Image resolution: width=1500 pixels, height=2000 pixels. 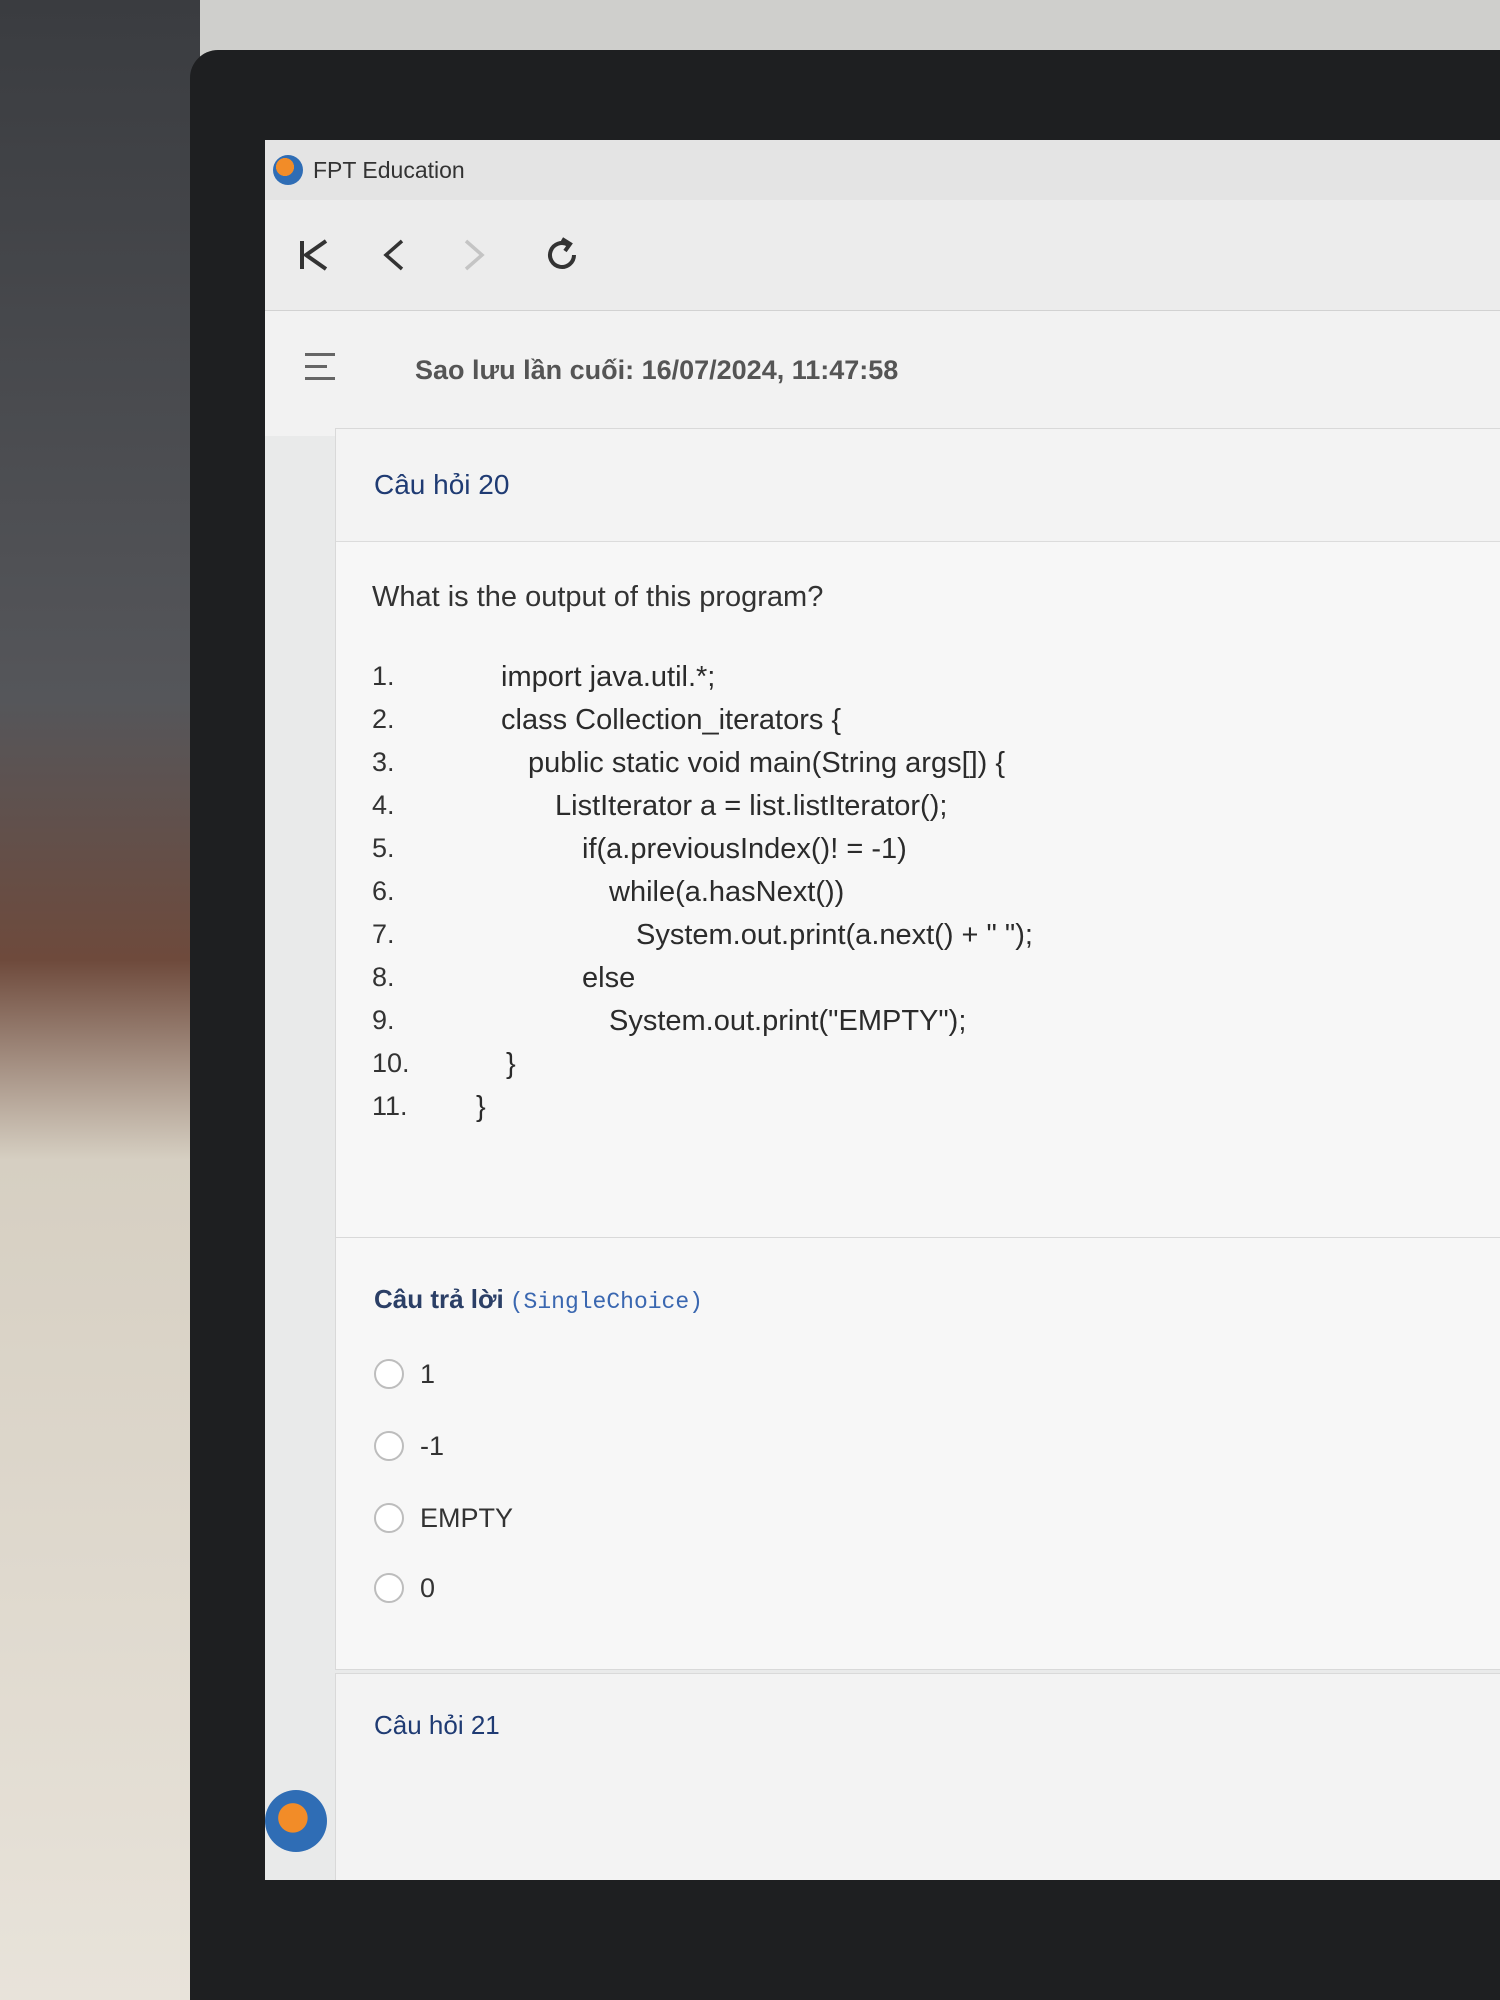 I want to click on exam-header: Sao lưu lần cuối: 16/07/2024, 11:47:58, so click(x=882, y=373).